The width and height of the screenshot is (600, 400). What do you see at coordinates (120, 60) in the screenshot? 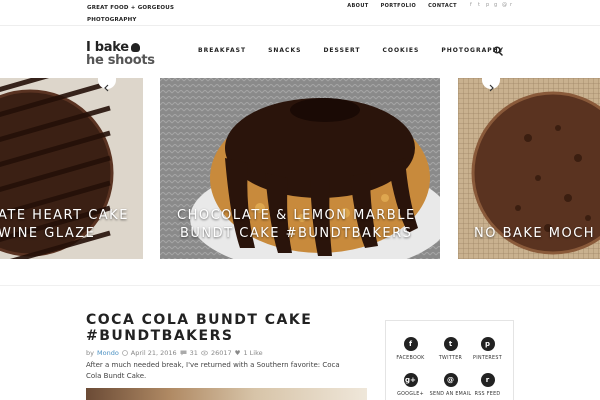
I see `logo-line-2: he shoots` at bounding box center [120, 60].